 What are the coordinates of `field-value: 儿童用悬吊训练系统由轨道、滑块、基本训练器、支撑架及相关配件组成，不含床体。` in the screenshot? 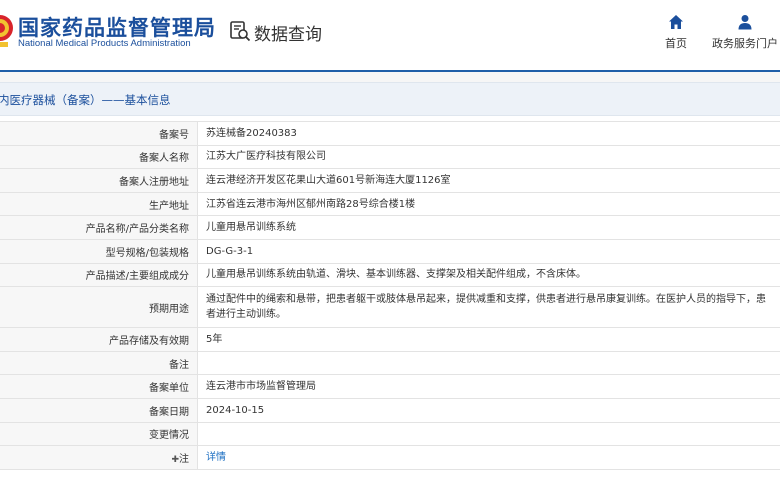 It's located at (488, 275).